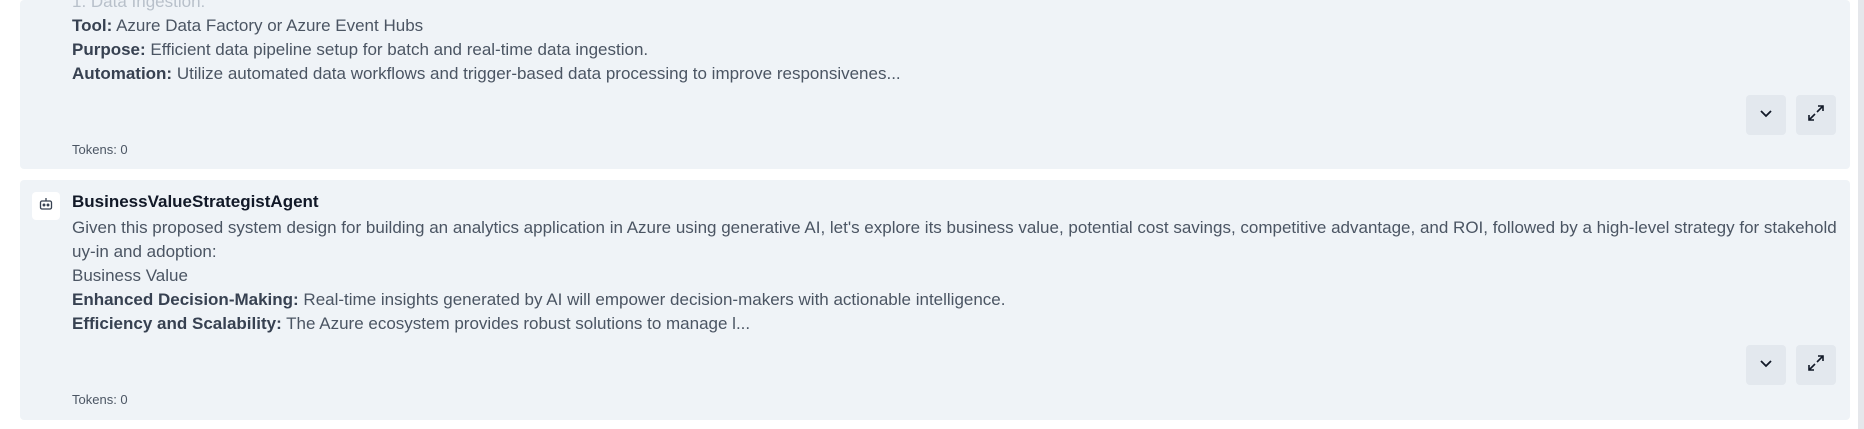 The image size is (1864, 429). Describe the element at coordinates (130, 275) in the screenshot. I see `section-heading: Business Value` at that location.